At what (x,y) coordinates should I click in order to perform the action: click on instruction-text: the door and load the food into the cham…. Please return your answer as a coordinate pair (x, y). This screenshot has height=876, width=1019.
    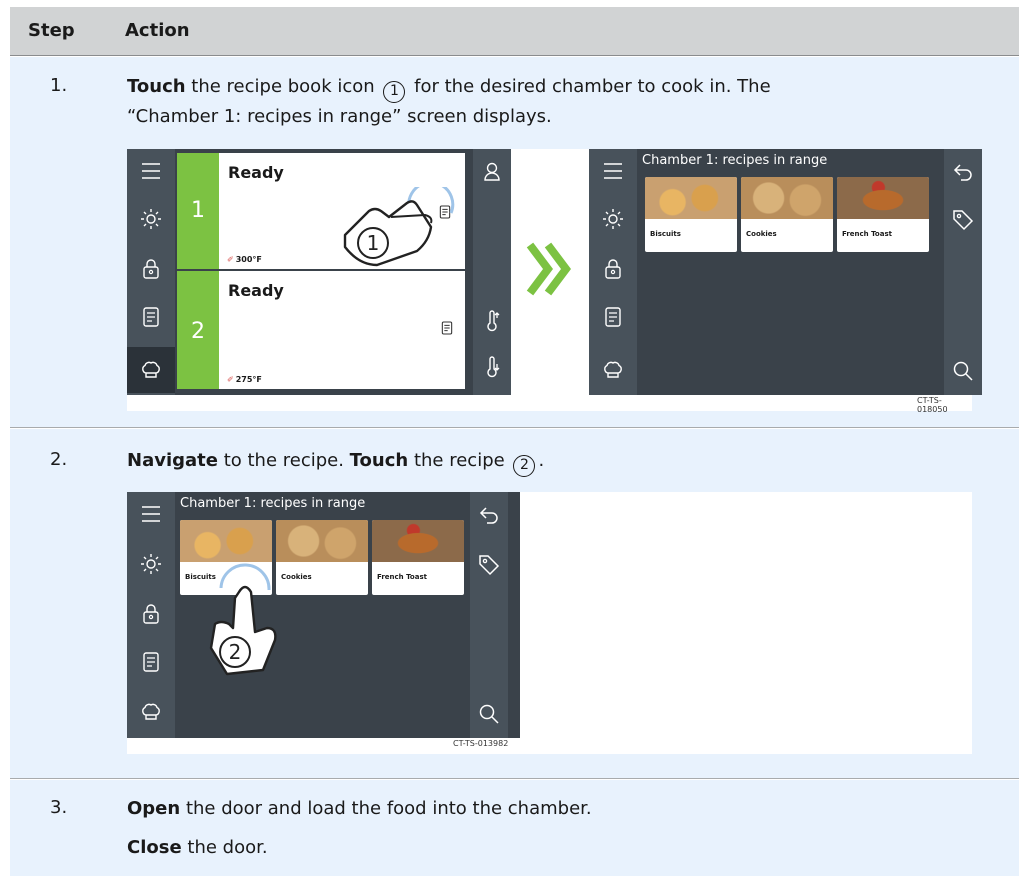
    Looking at the image, I should click on (386, 808).